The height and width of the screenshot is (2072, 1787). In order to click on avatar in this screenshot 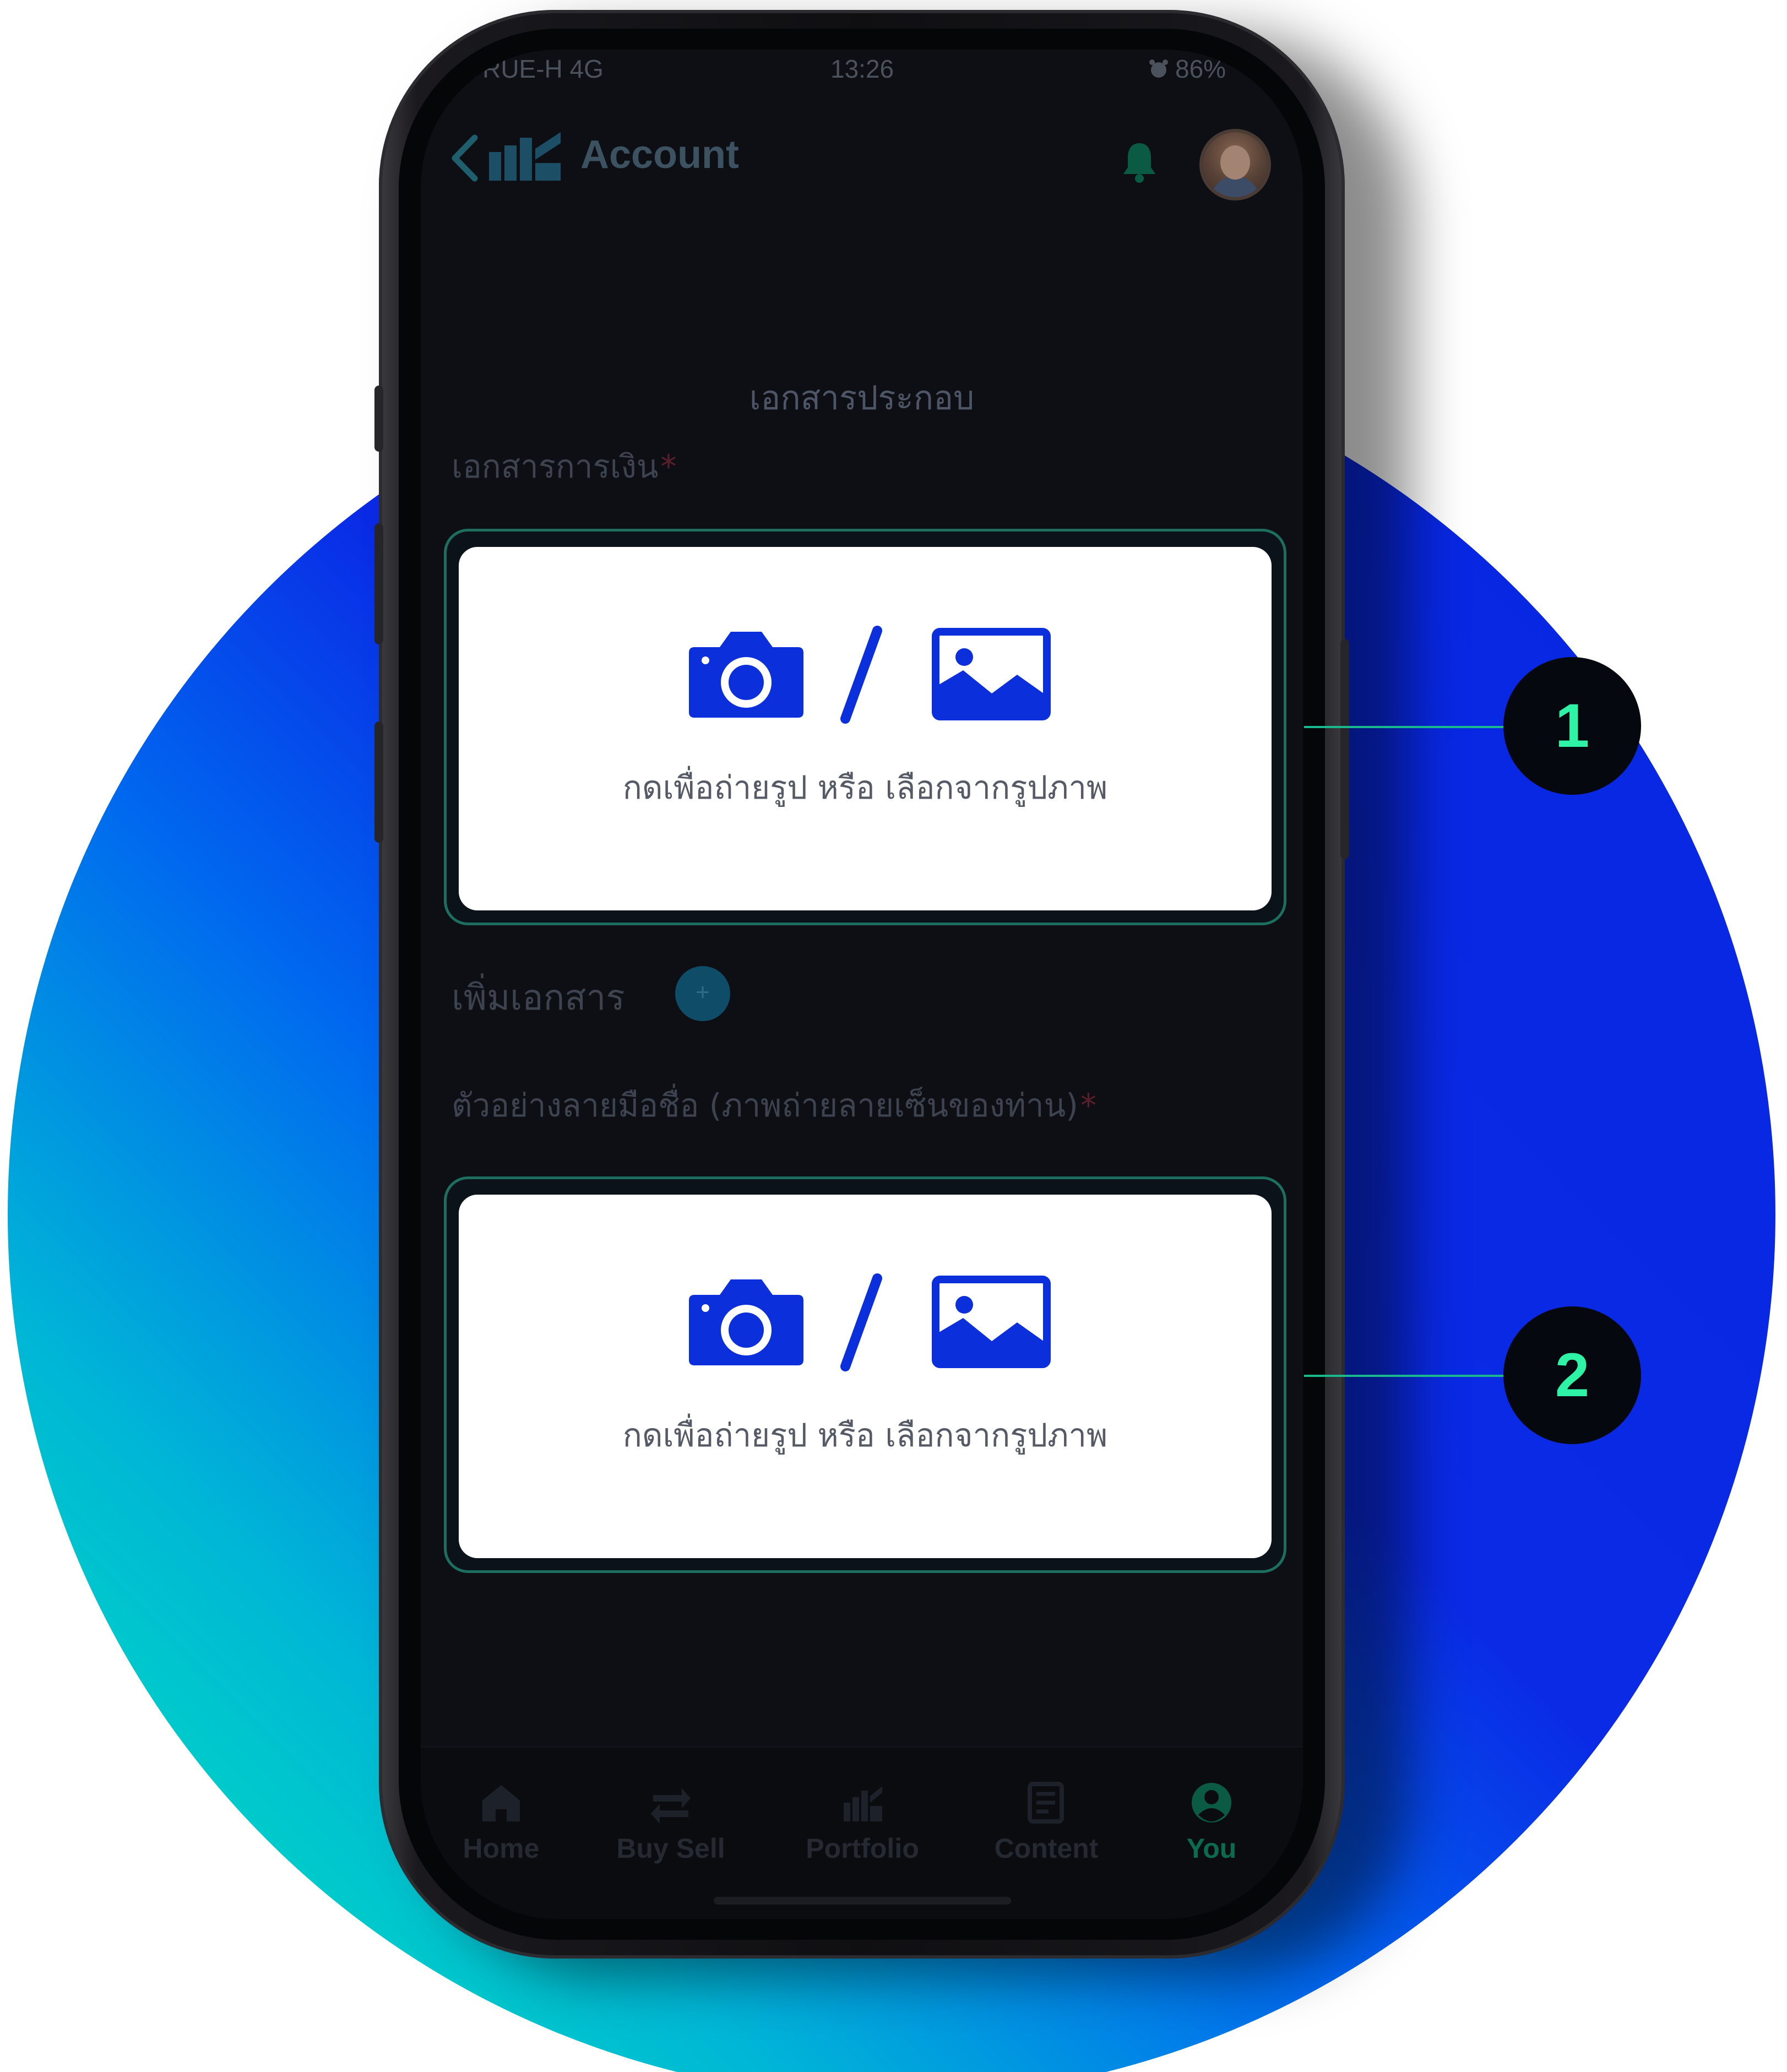, I will do `click(1235, 164)`.